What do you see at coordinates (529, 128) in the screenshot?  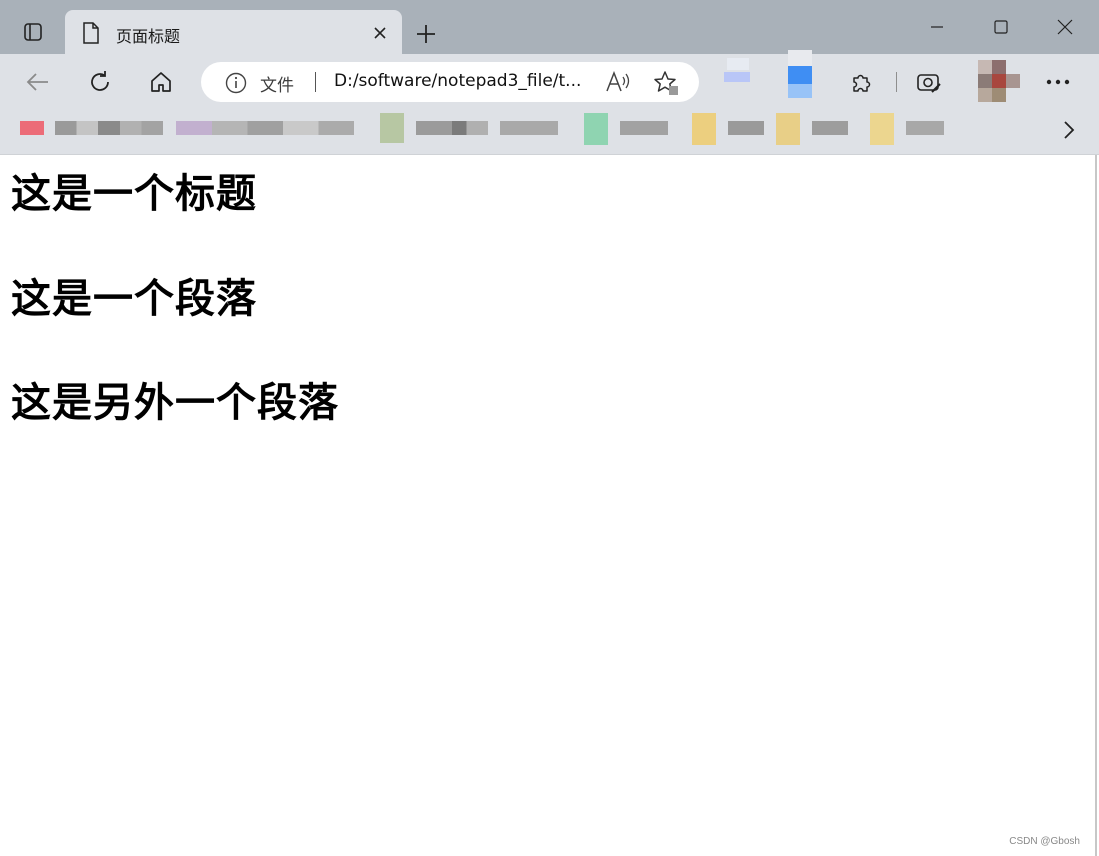 I see `pixelated-favorite-4-label` at bounding box center [529, 128].